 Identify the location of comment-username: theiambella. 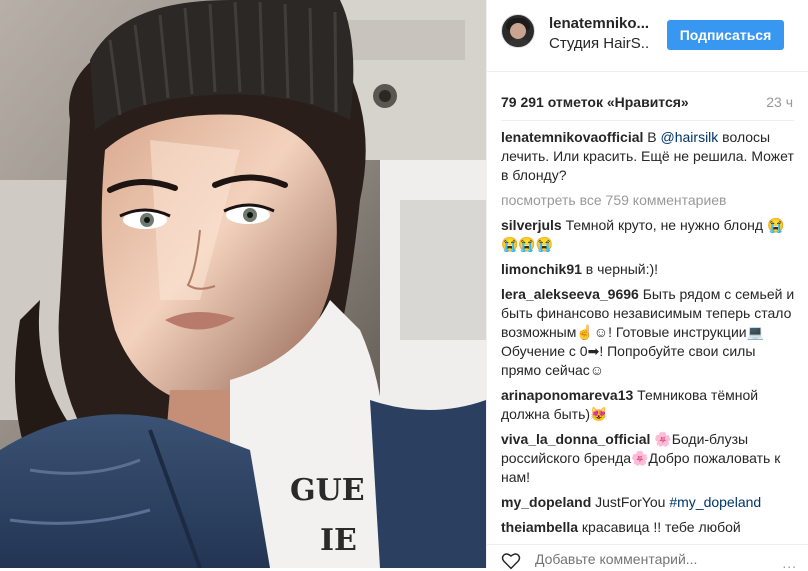
(539, 527).